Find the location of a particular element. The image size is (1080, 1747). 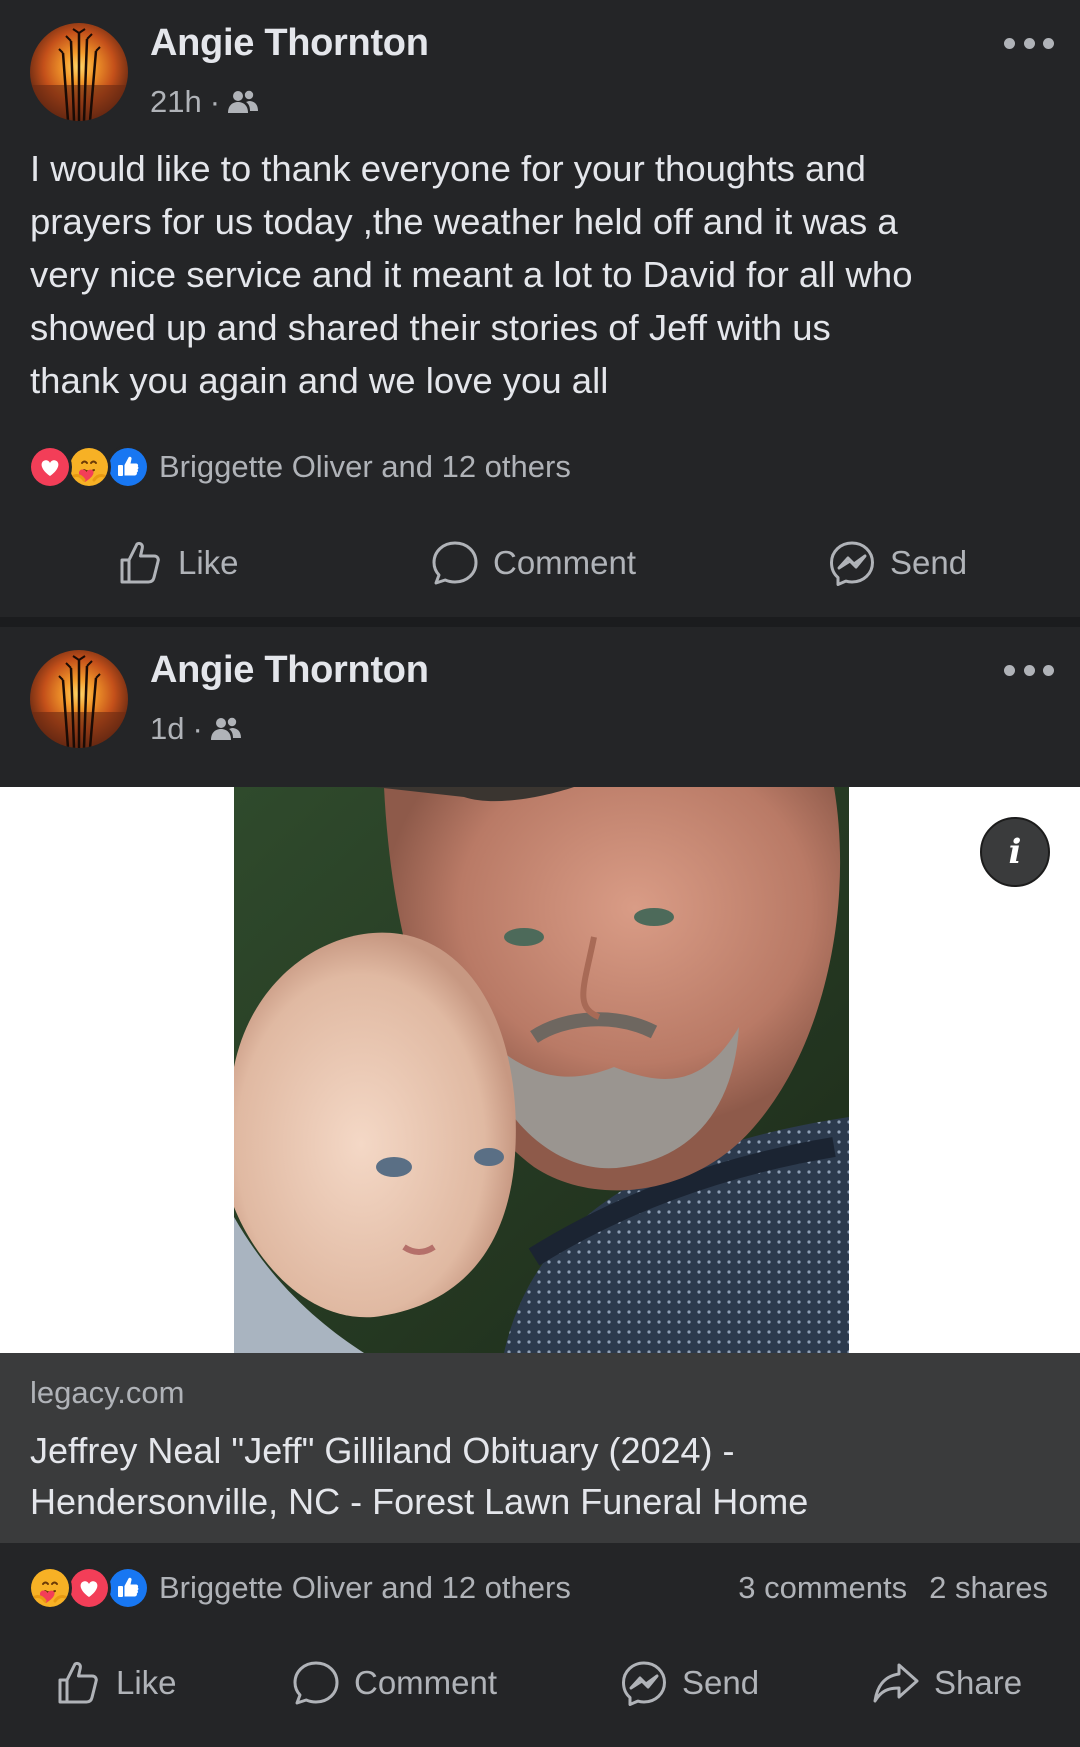

share-label: Share is located at coordinates (978, 1682).